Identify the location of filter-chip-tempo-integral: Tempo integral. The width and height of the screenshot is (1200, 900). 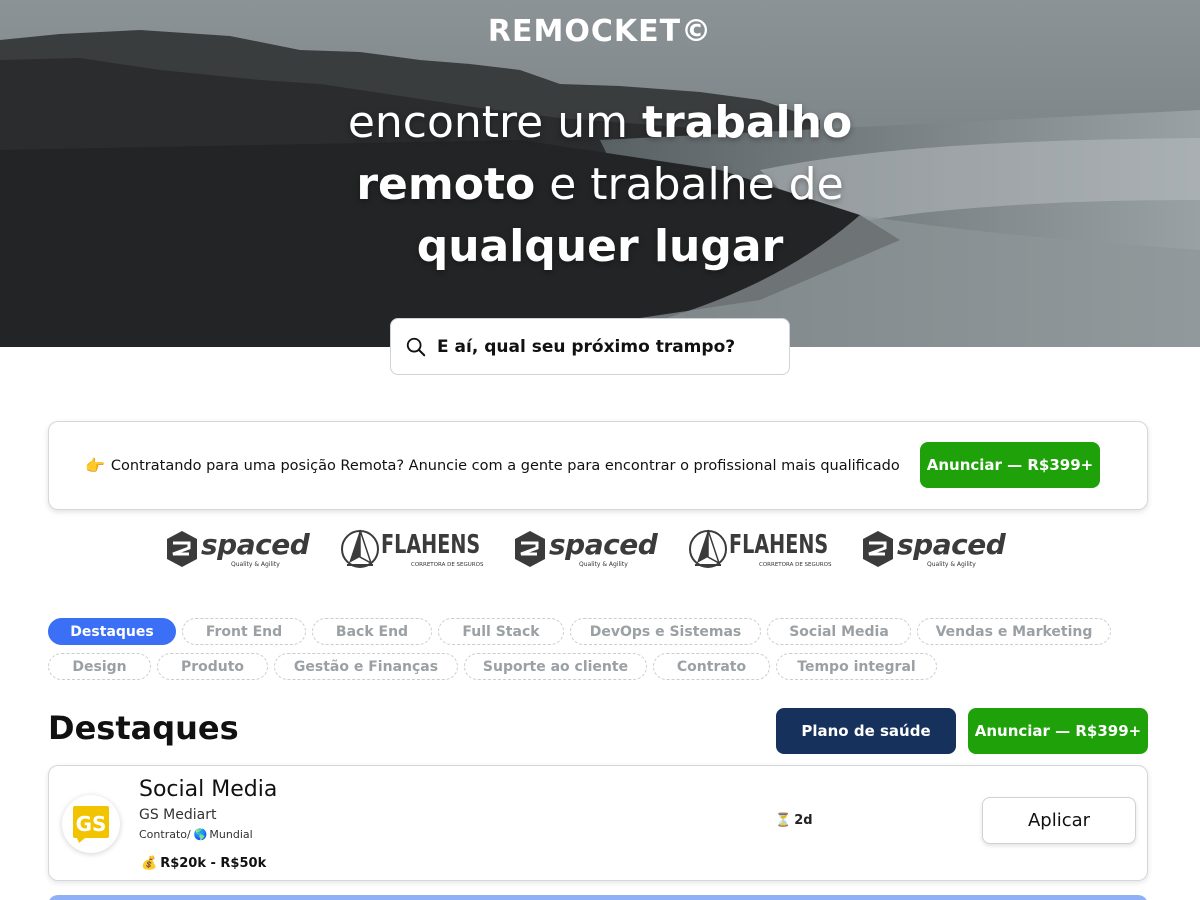
(856, 666).